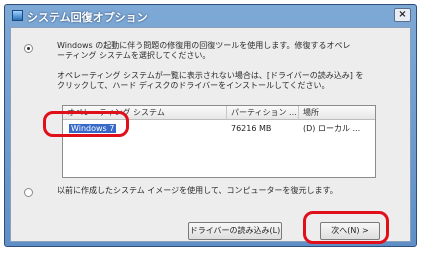  Describe the element at coordinates (402, 15) in the screenshot. I see `close-button: ×` at that location.